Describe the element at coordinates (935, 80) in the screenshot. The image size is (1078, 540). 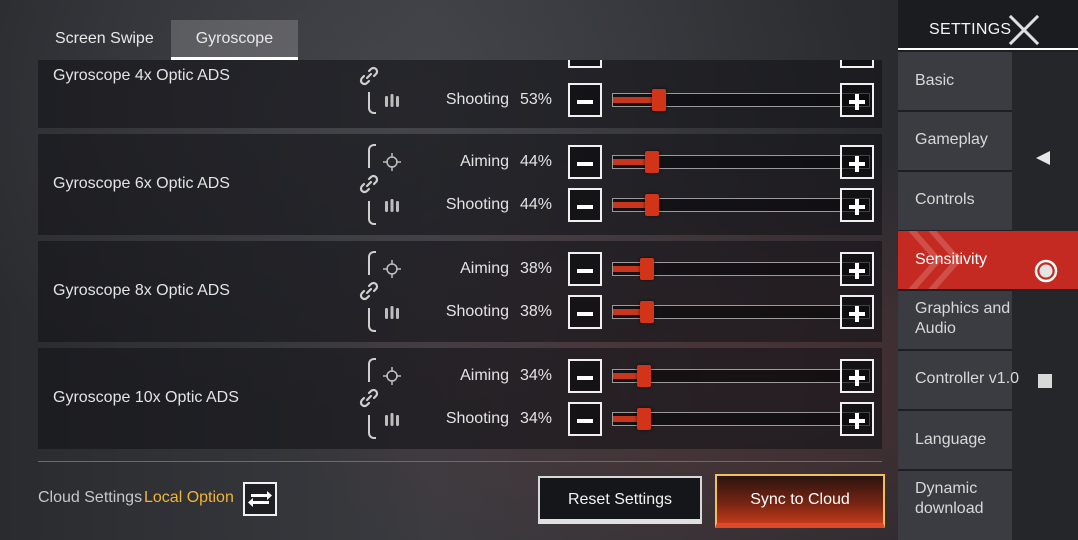
I see `sidebar-item-label: Basic` at that location.